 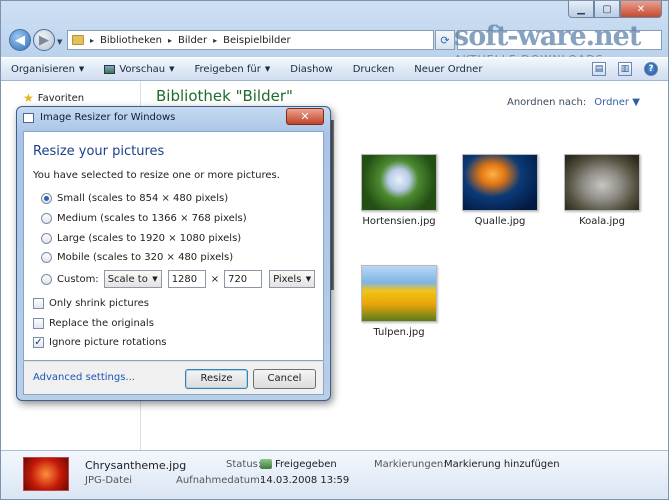 I want to click on size-option-small: Small (scales to 854 × 480 pixels), so click(x=134, y=198).